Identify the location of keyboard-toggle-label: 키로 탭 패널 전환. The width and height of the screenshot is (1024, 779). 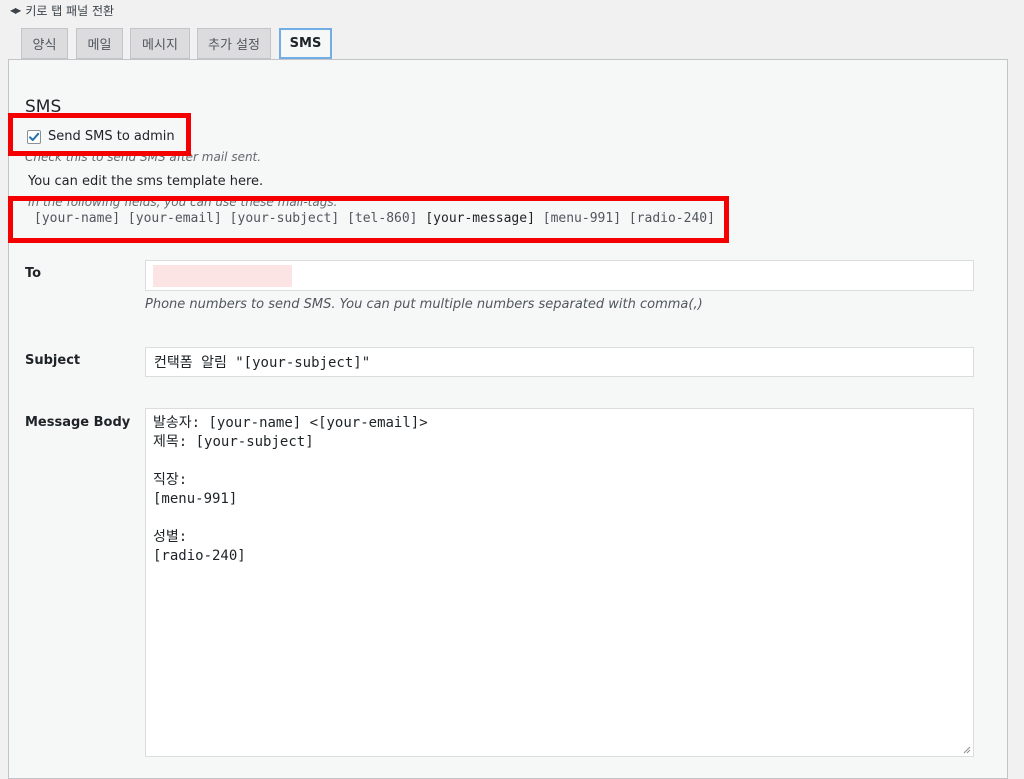
(70, 10).